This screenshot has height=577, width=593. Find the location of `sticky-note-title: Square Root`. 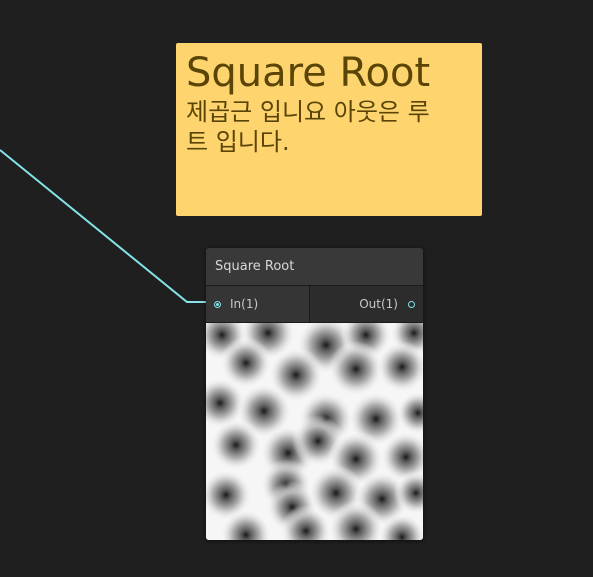

sticky-note-title: Square Root is located at coordinates (329, 73).